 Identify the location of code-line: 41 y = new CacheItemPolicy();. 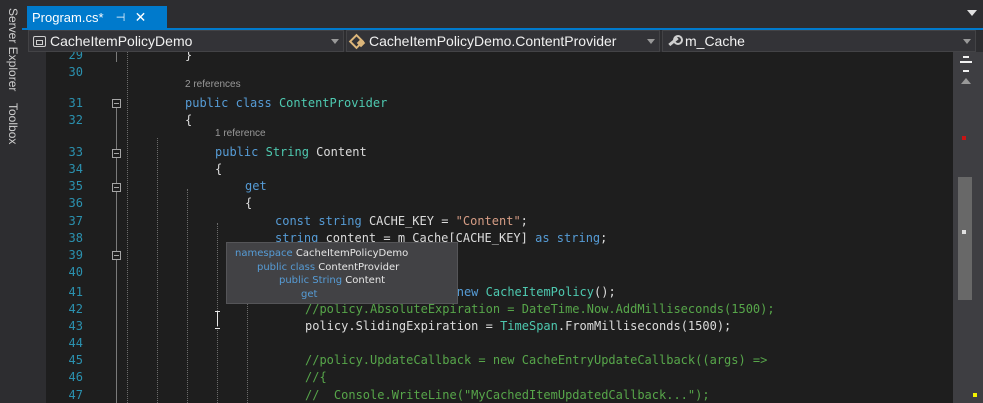
(499, 292).